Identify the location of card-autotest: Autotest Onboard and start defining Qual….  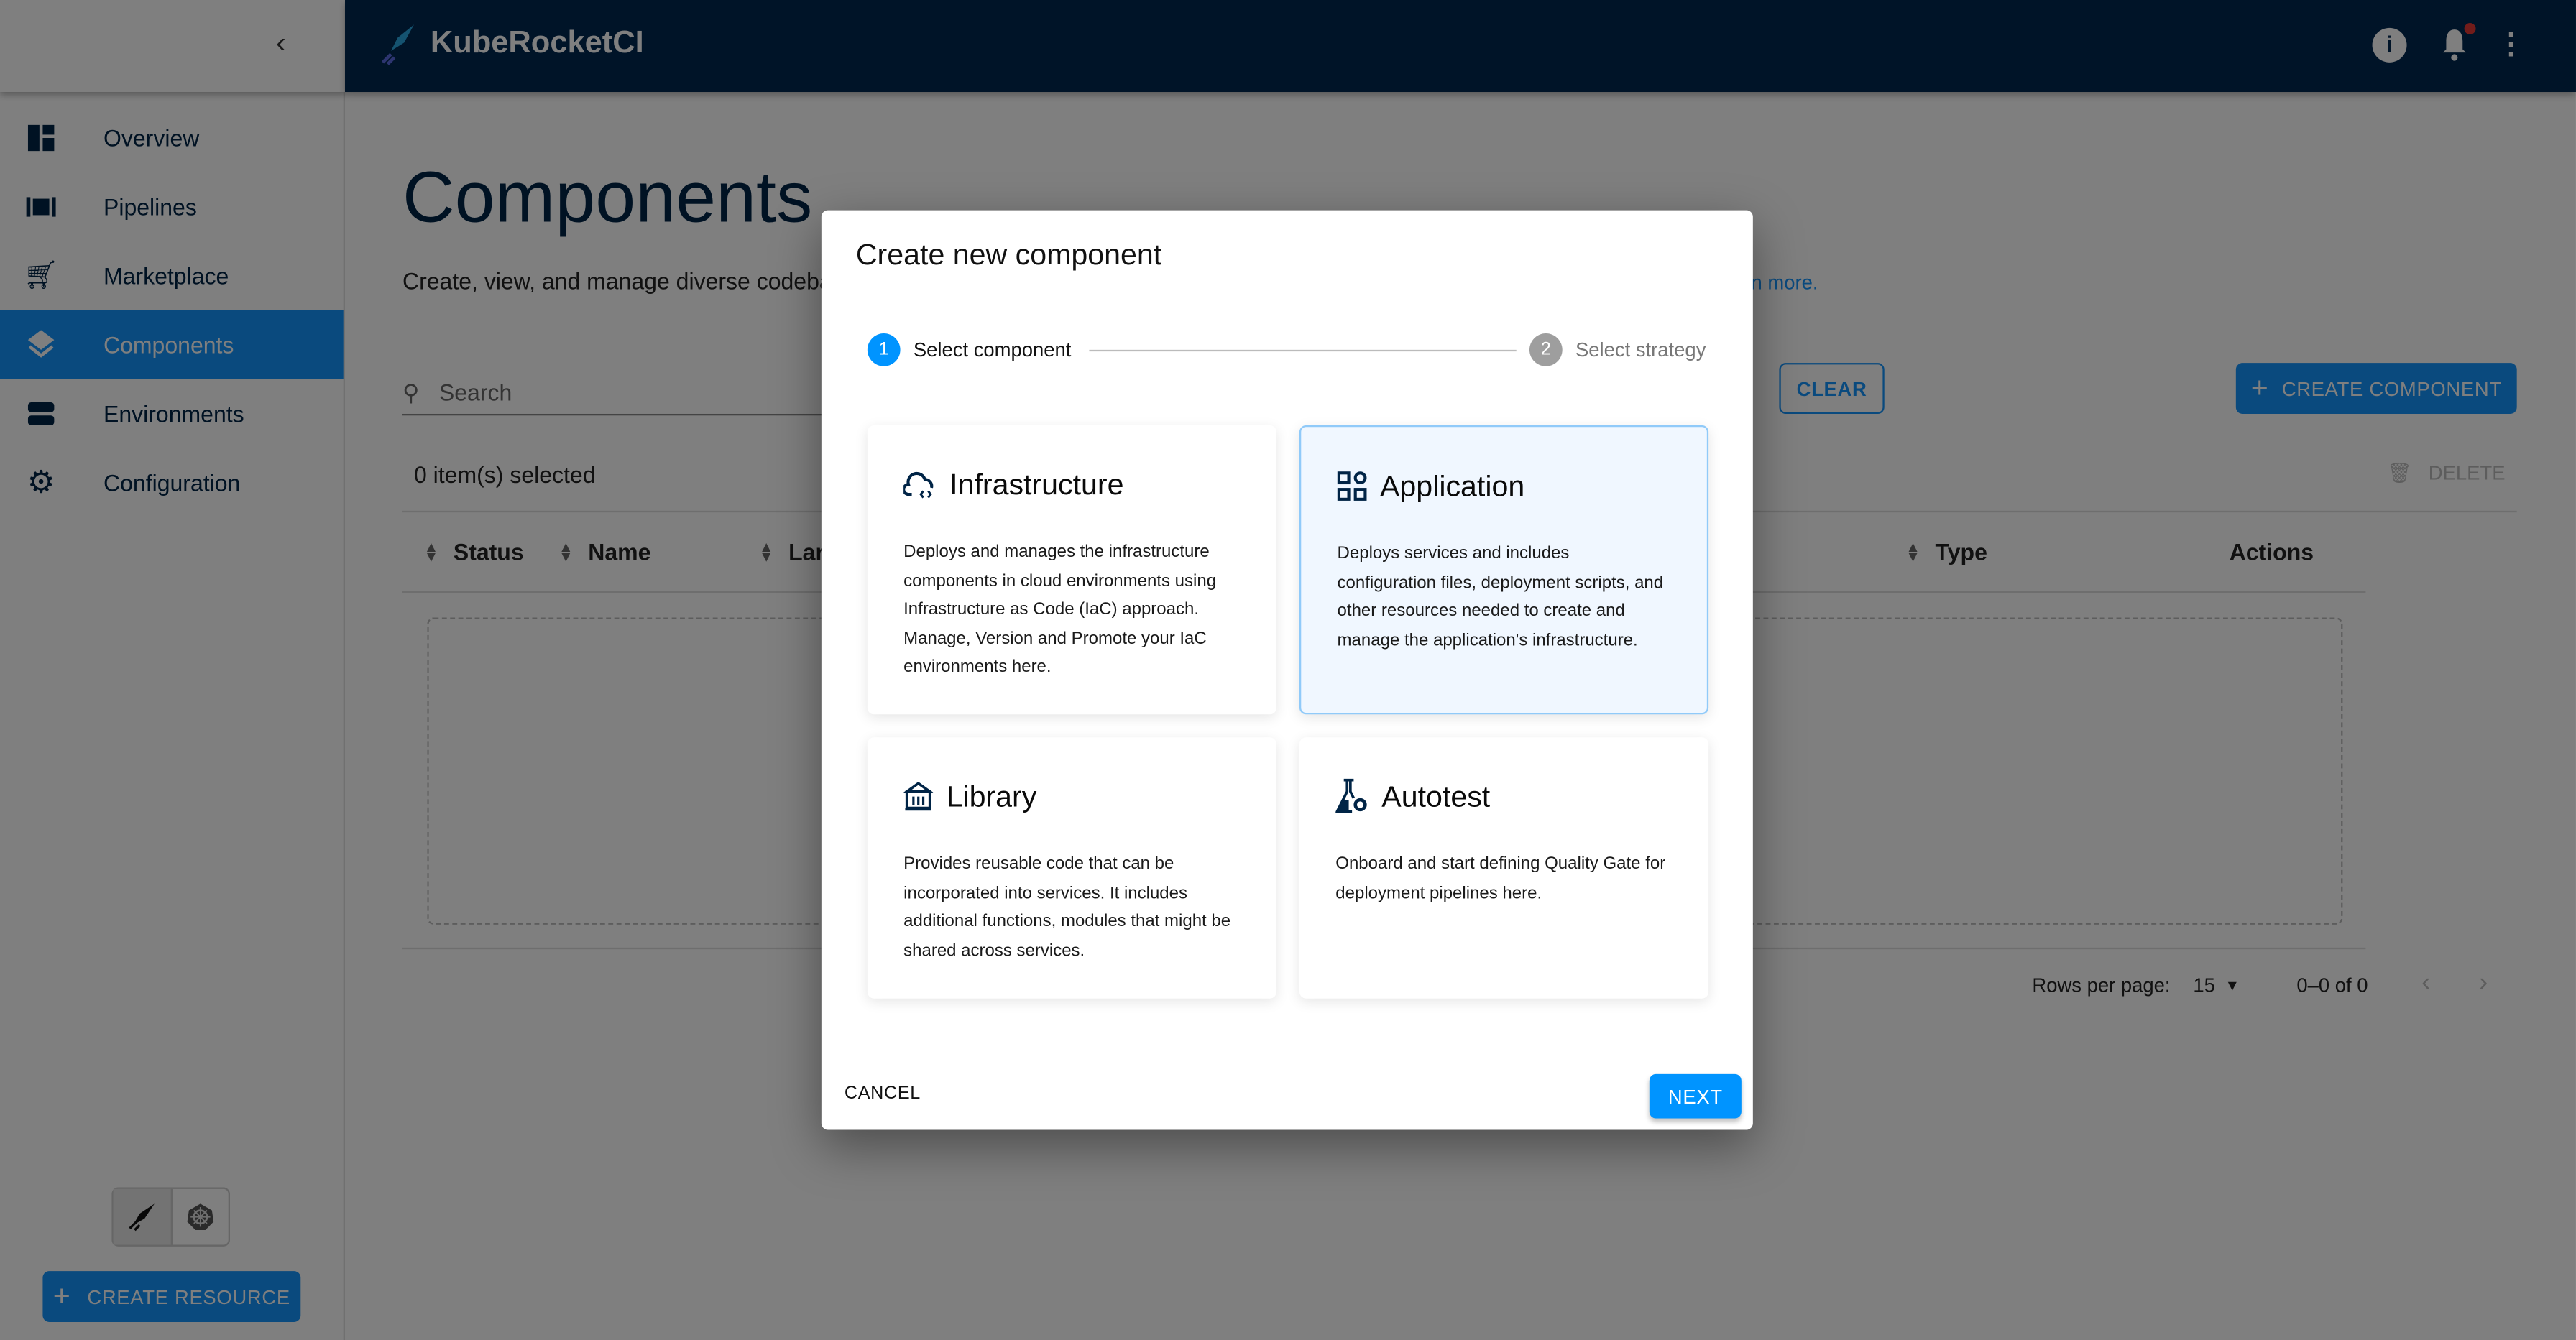
(1504, 868).